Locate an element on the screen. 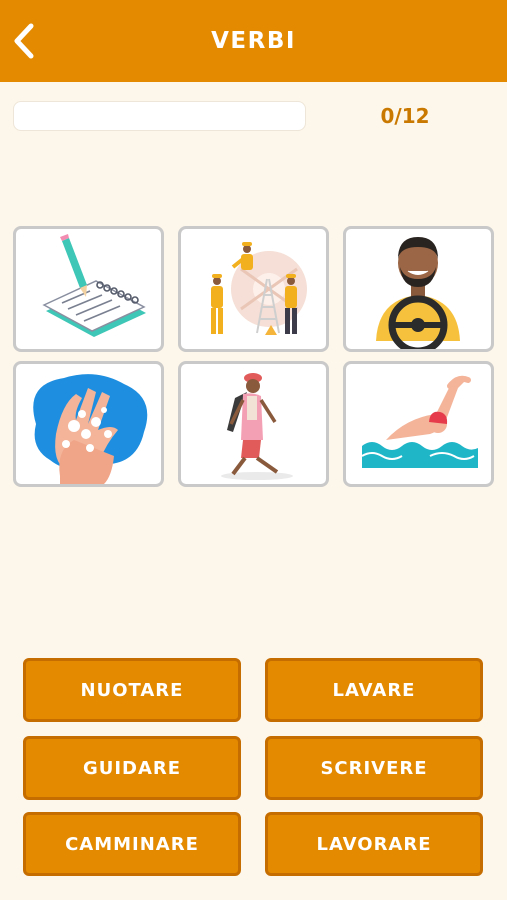 The height and width of the screenshot is (900, 507). header-bar: VERBI is located at coordinates (253, 41).